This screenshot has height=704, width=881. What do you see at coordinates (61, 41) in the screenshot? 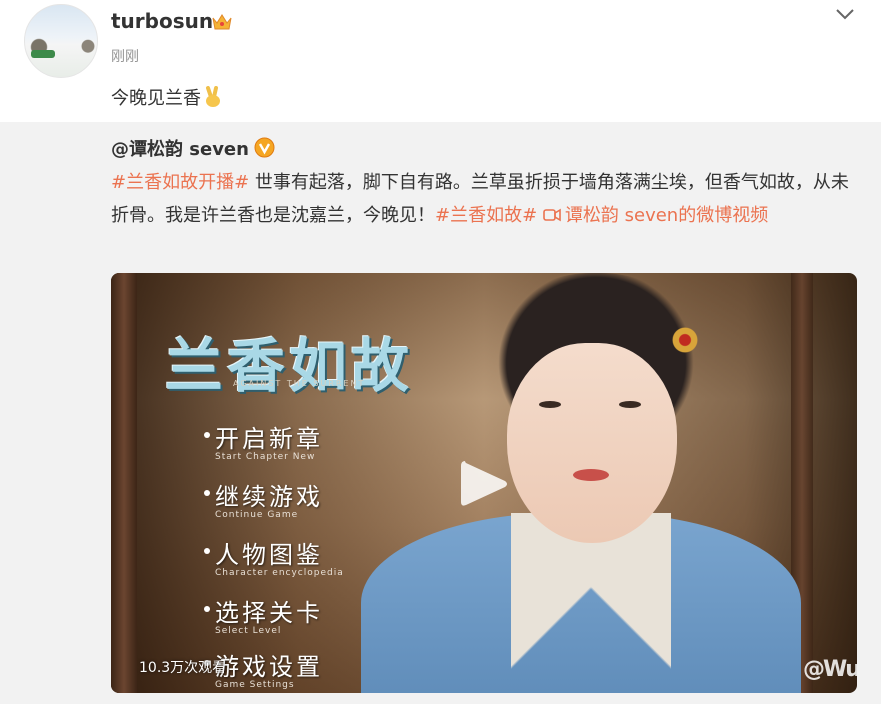
I see `user-avatar` at bounding box center [61, 41].